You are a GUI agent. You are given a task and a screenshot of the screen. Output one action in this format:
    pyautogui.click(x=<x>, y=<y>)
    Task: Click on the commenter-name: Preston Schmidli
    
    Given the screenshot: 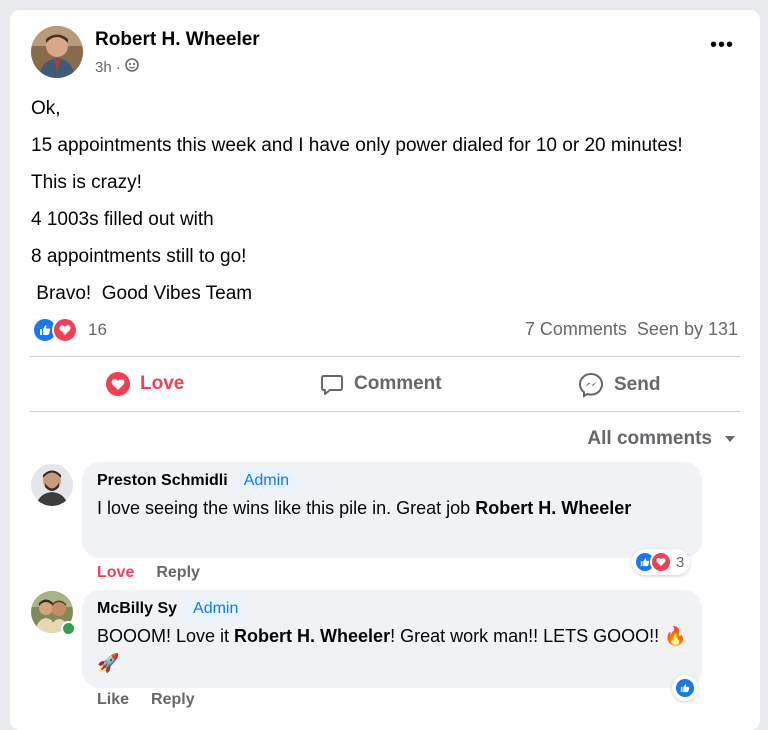 What is the action you would take?
    pyautogui.click(x=162, y=481)
    